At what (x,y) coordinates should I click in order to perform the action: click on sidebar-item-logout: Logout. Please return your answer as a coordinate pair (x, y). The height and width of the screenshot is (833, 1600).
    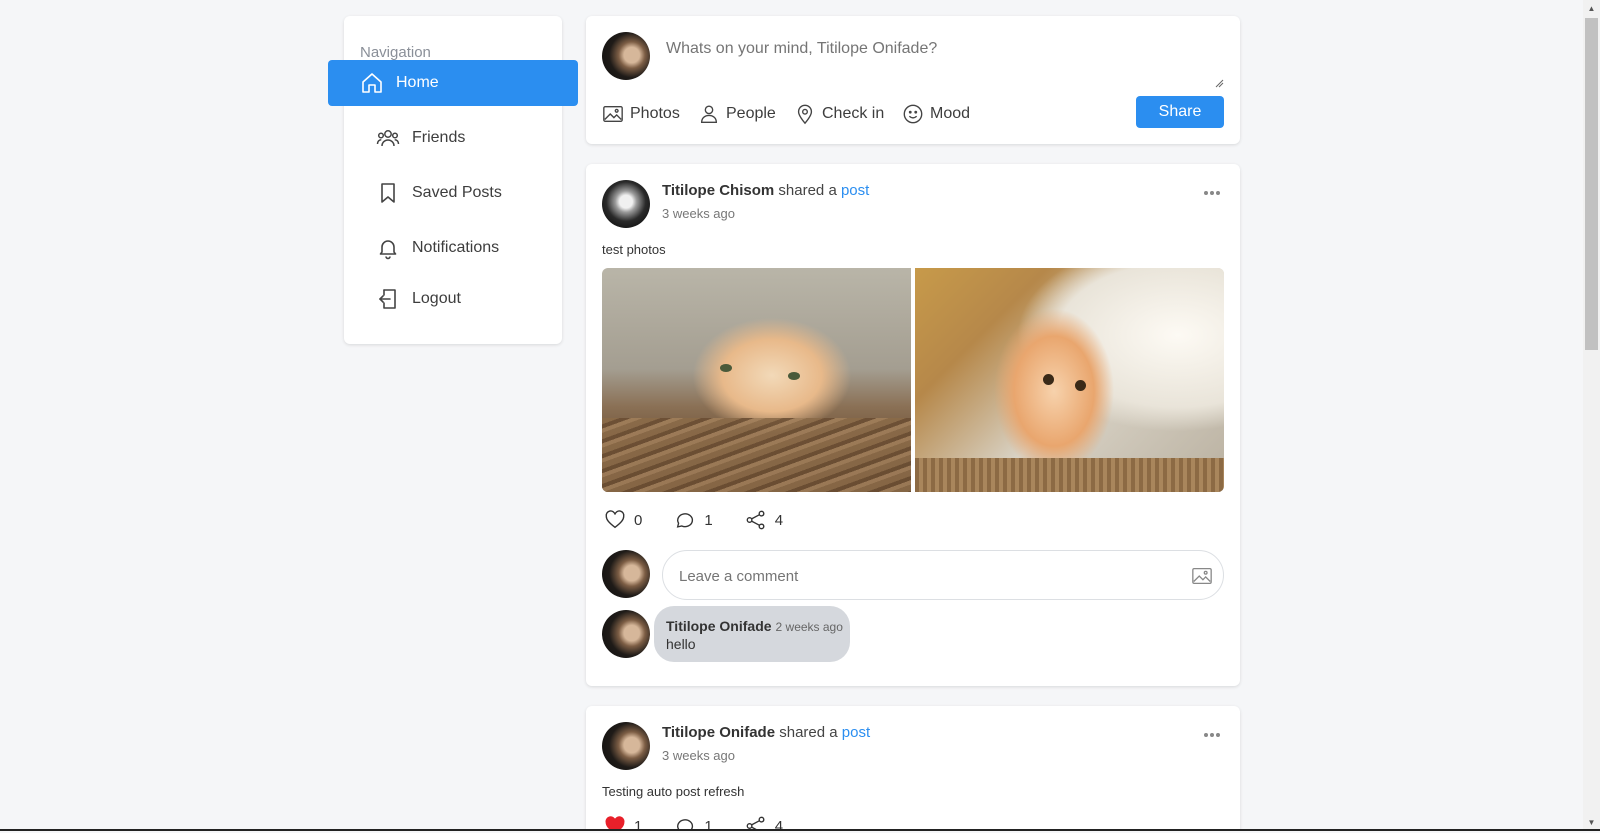
    Looking at the image, I should click on (465, 299).